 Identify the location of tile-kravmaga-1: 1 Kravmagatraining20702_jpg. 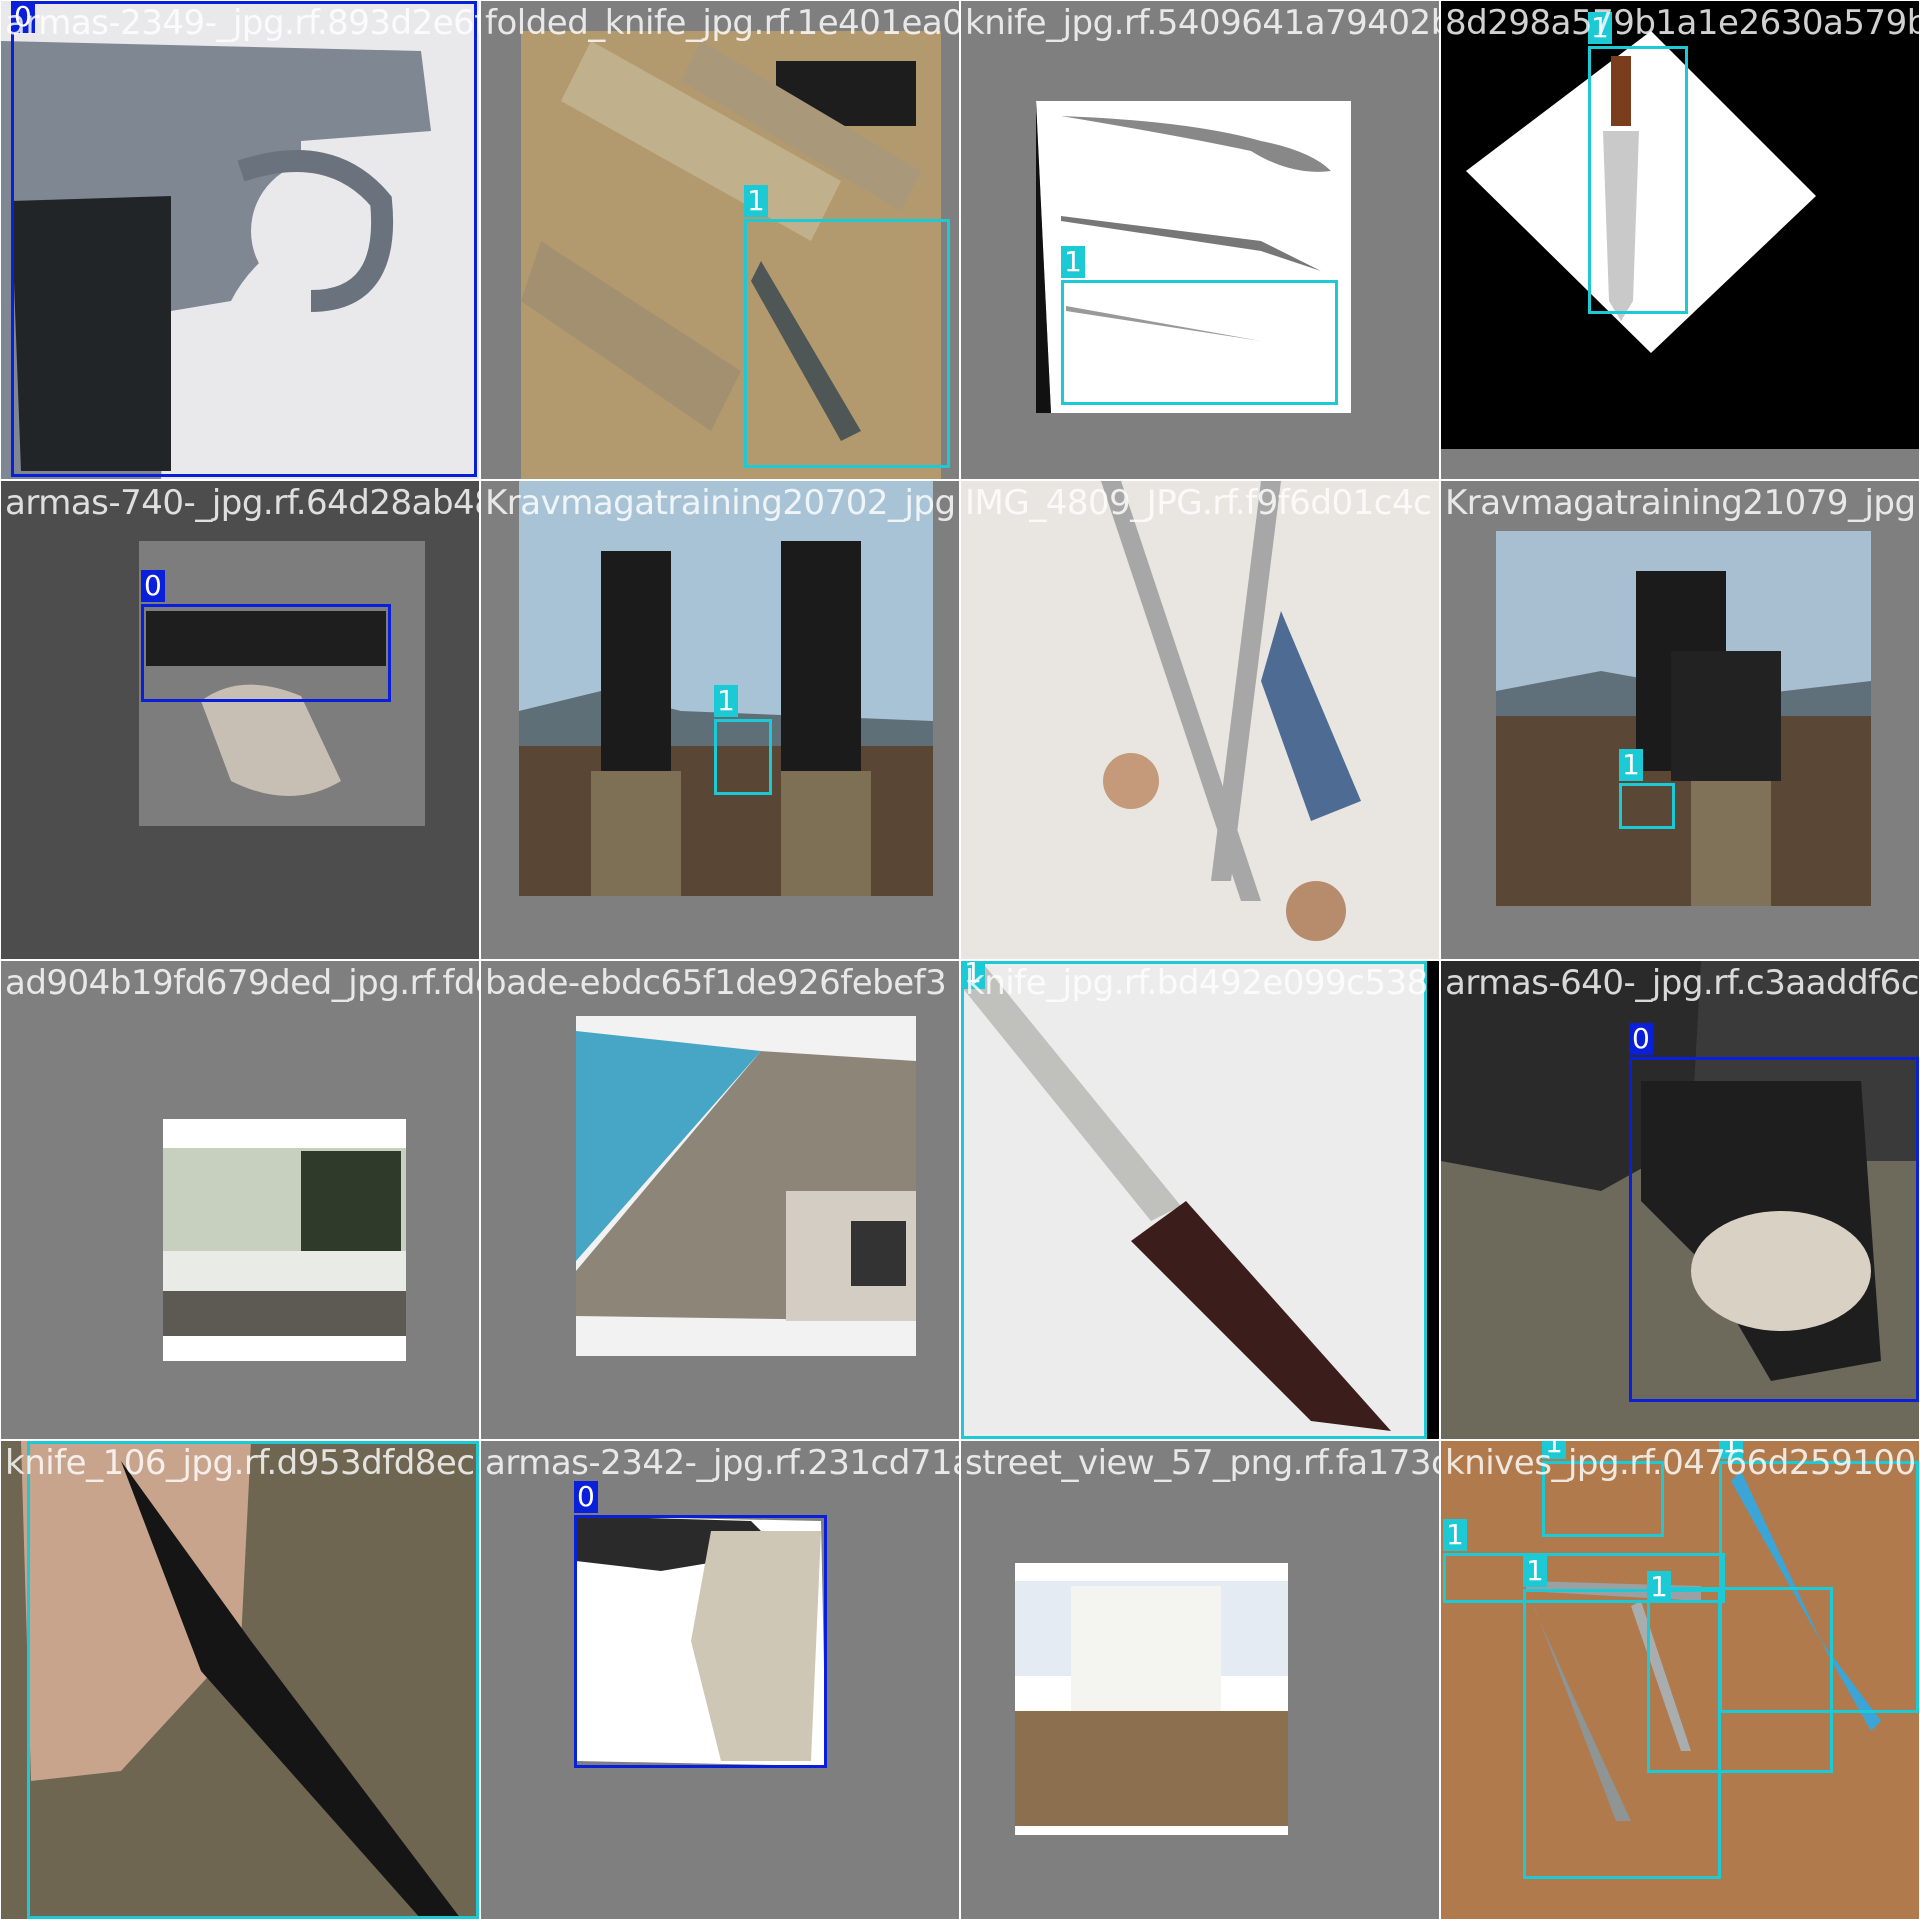
(720, 720).